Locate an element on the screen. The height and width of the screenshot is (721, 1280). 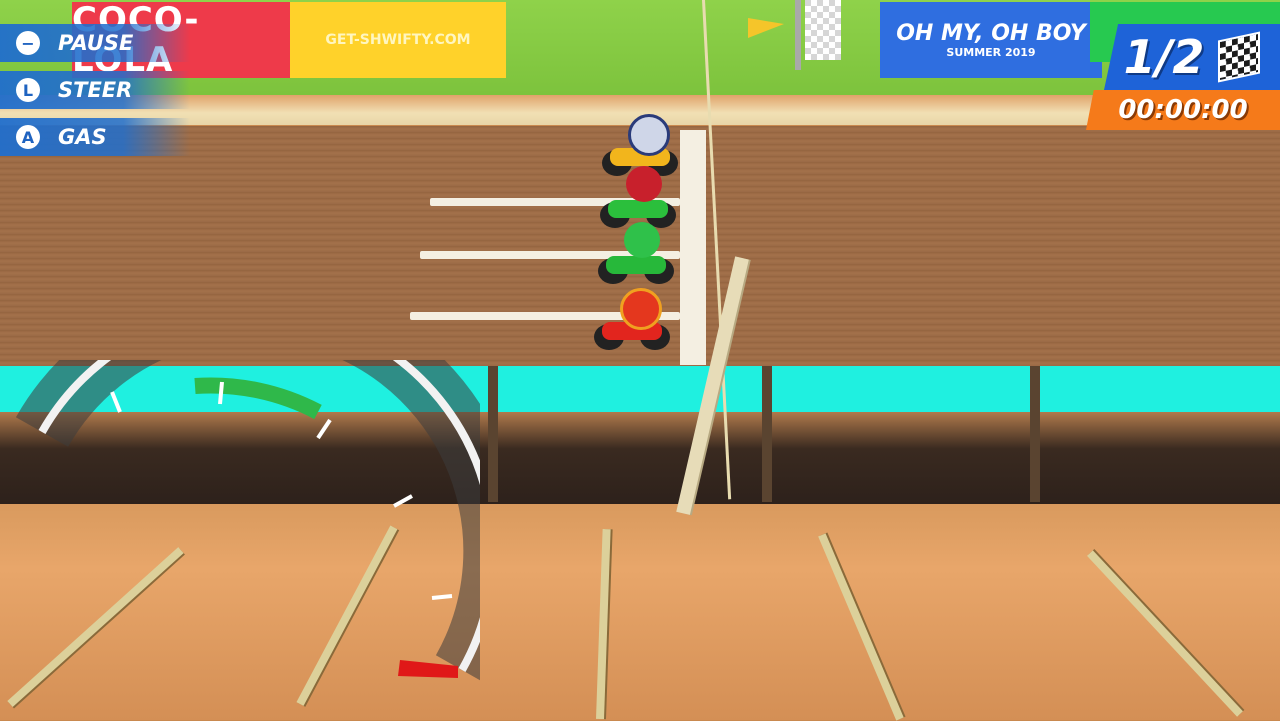
gas-label: GAS is located at coordinates (82, 137).